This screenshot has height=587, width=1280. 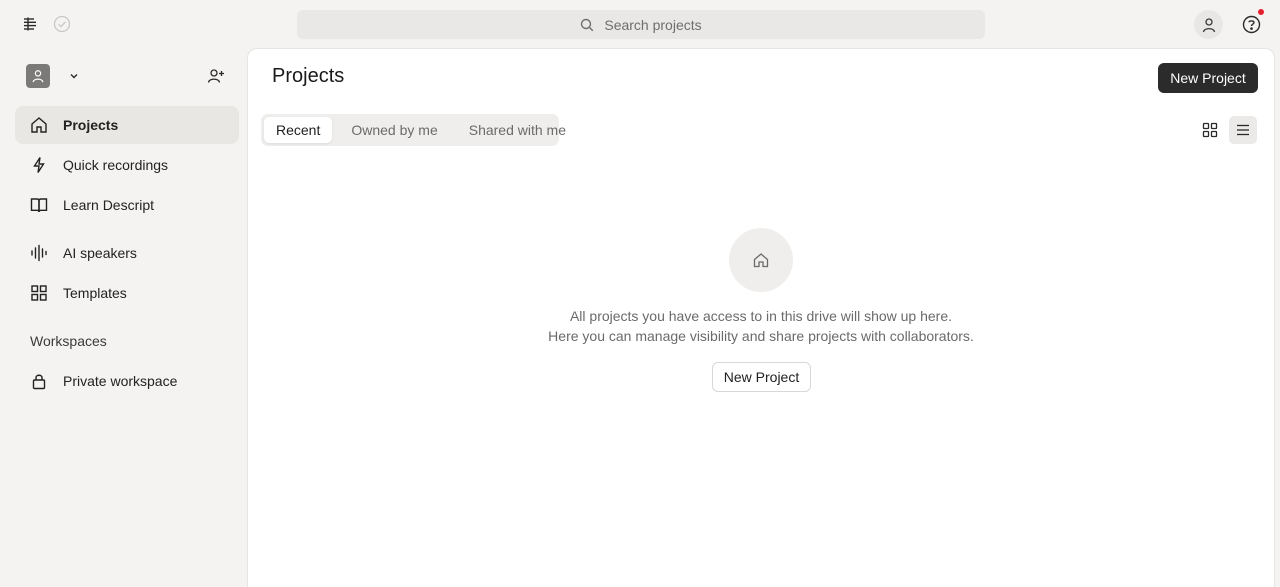 What do you see at coordinates (39, 293) in the screenshot?
I see `grid-icon` at bounding box center [39, 293].